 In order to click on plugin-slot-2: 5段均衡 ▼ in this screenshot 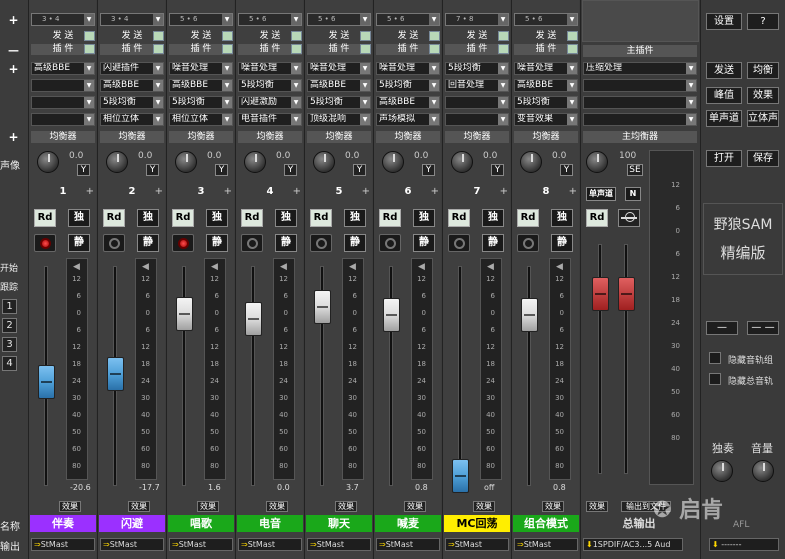, I will do `click(270, 85)`.